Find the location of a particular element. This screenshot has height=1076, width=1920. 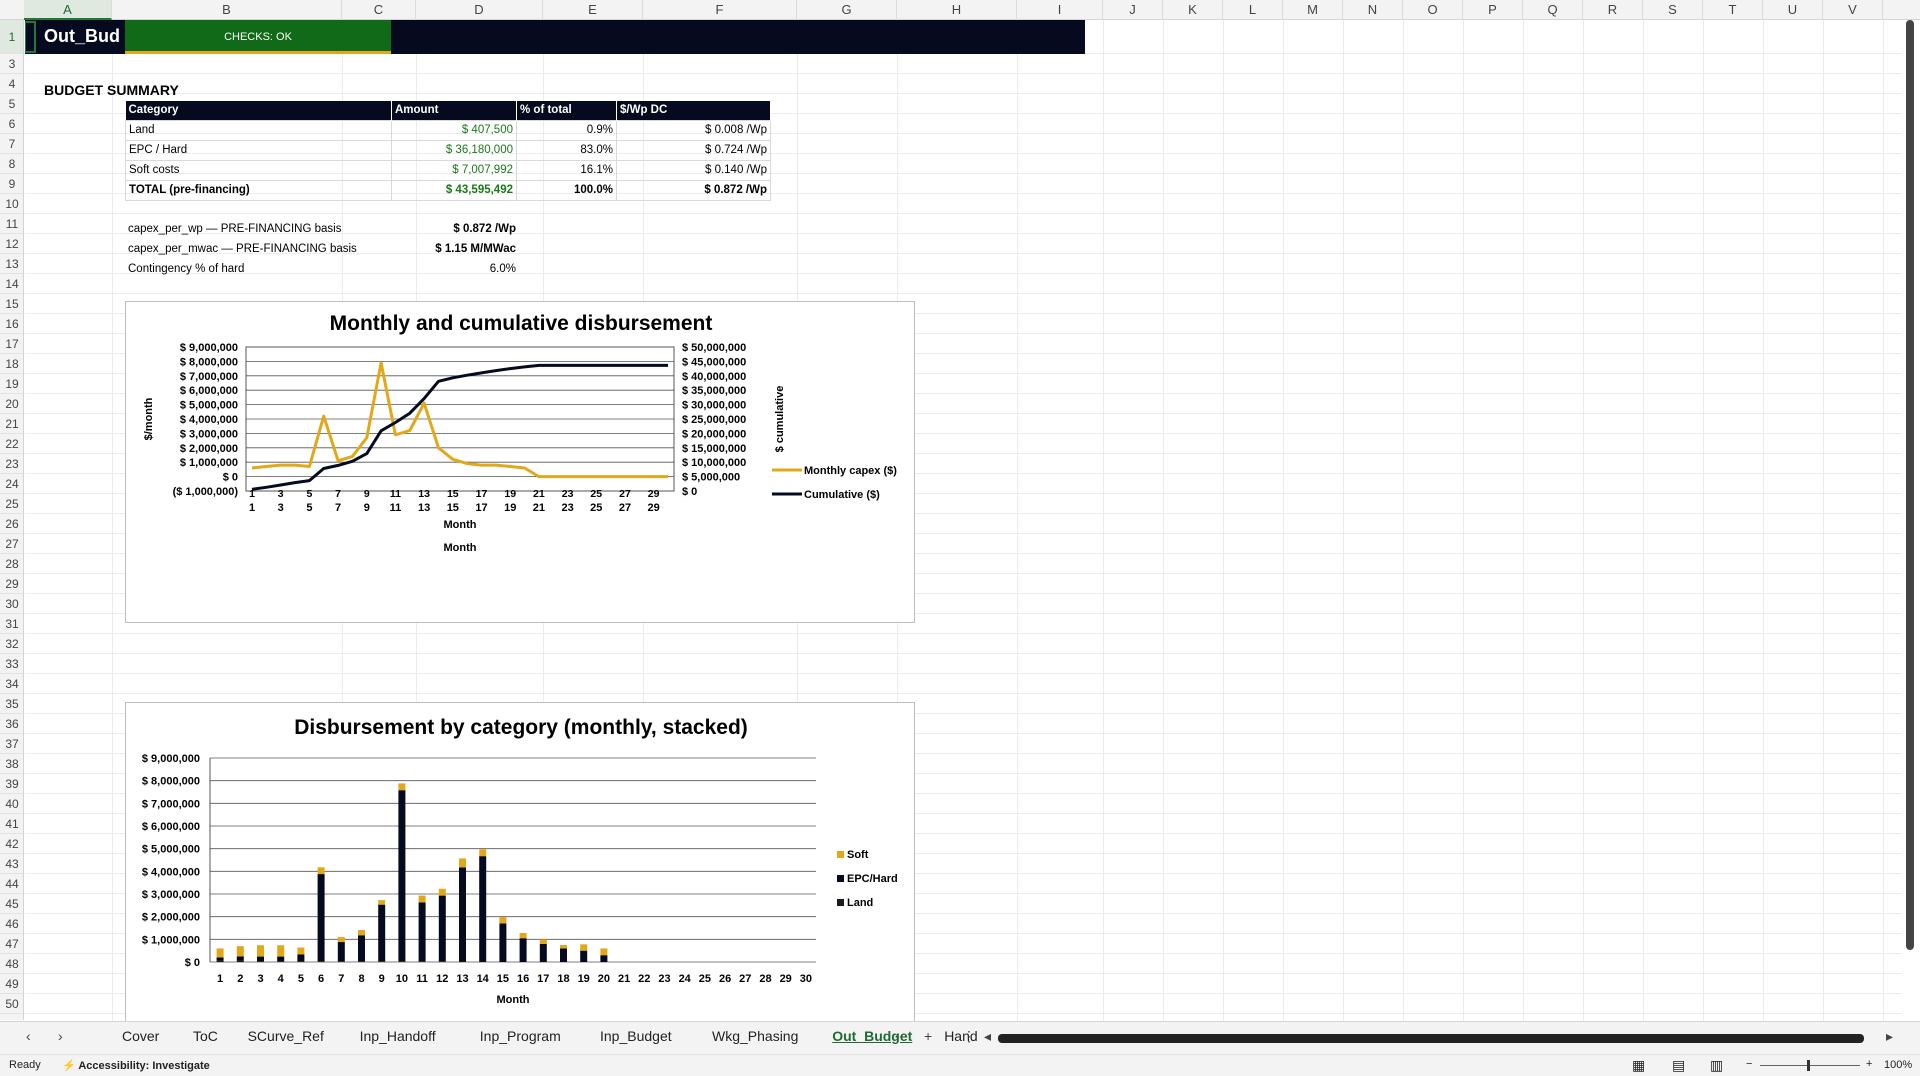

cell-per-wp: $ 0.008 /Wp is located at coordinates (693, 130).